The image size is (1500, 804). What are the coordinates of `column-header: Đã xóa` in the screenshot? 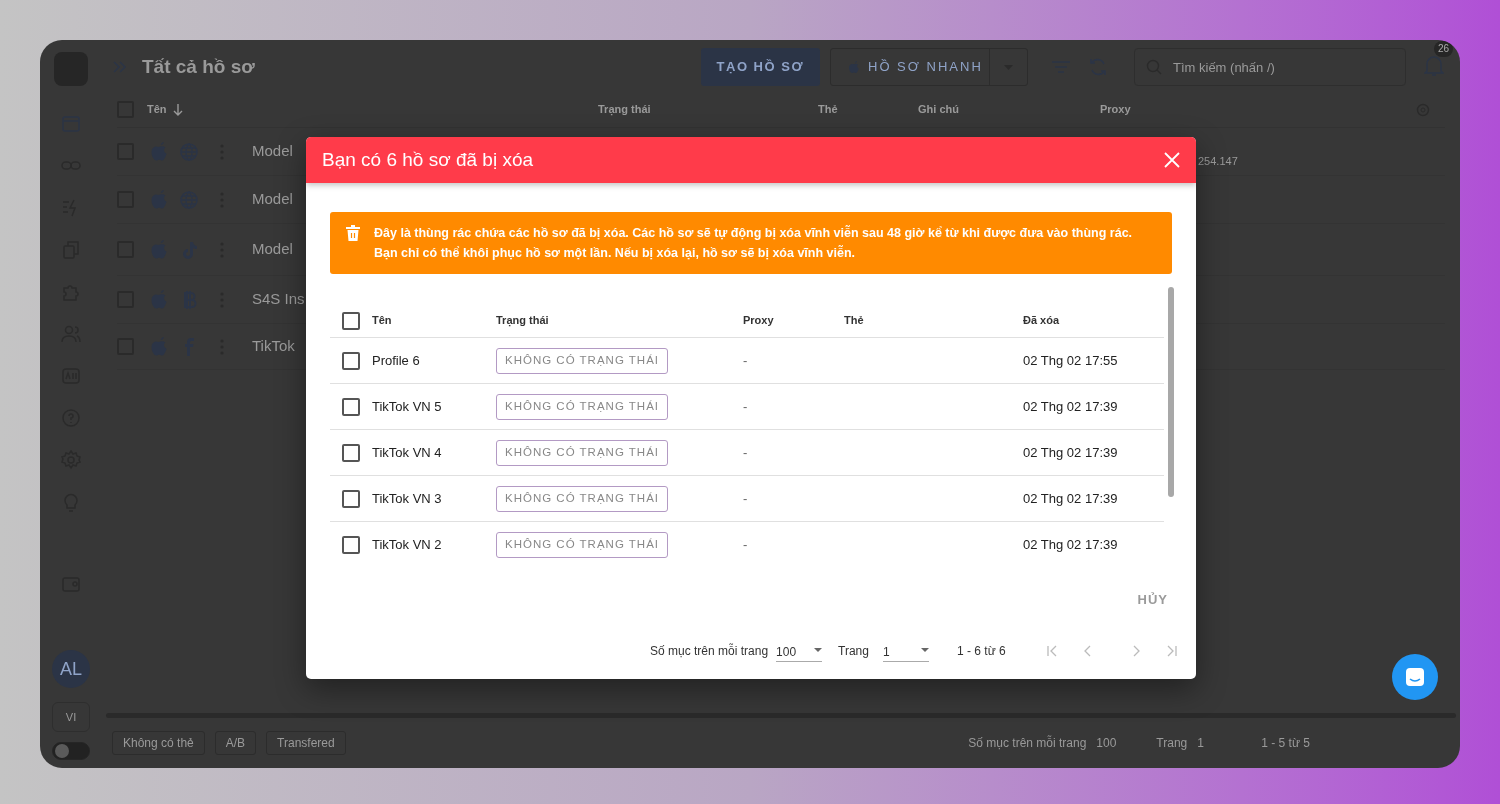 It's located at (1041, 321).